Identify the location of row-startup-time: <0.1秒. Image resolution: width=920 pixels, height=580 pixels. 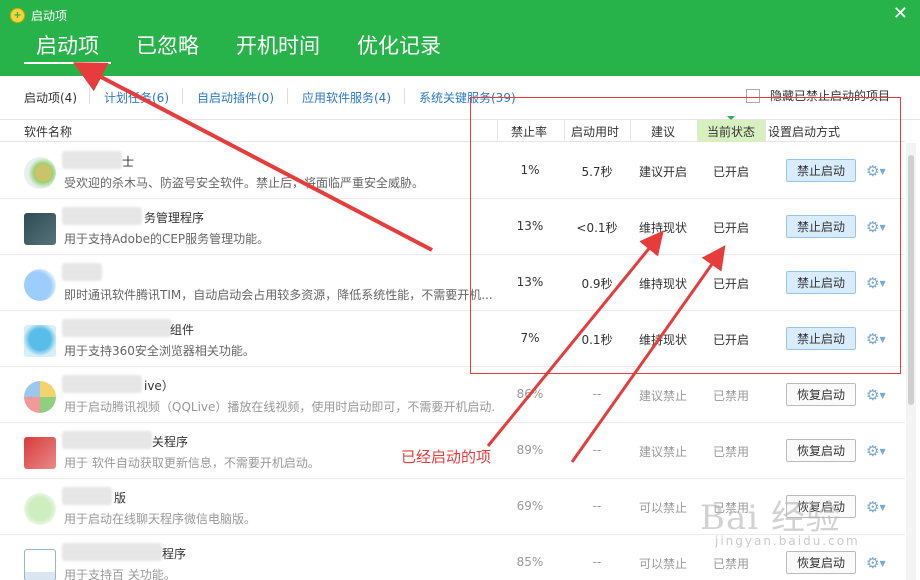
(597, 228).